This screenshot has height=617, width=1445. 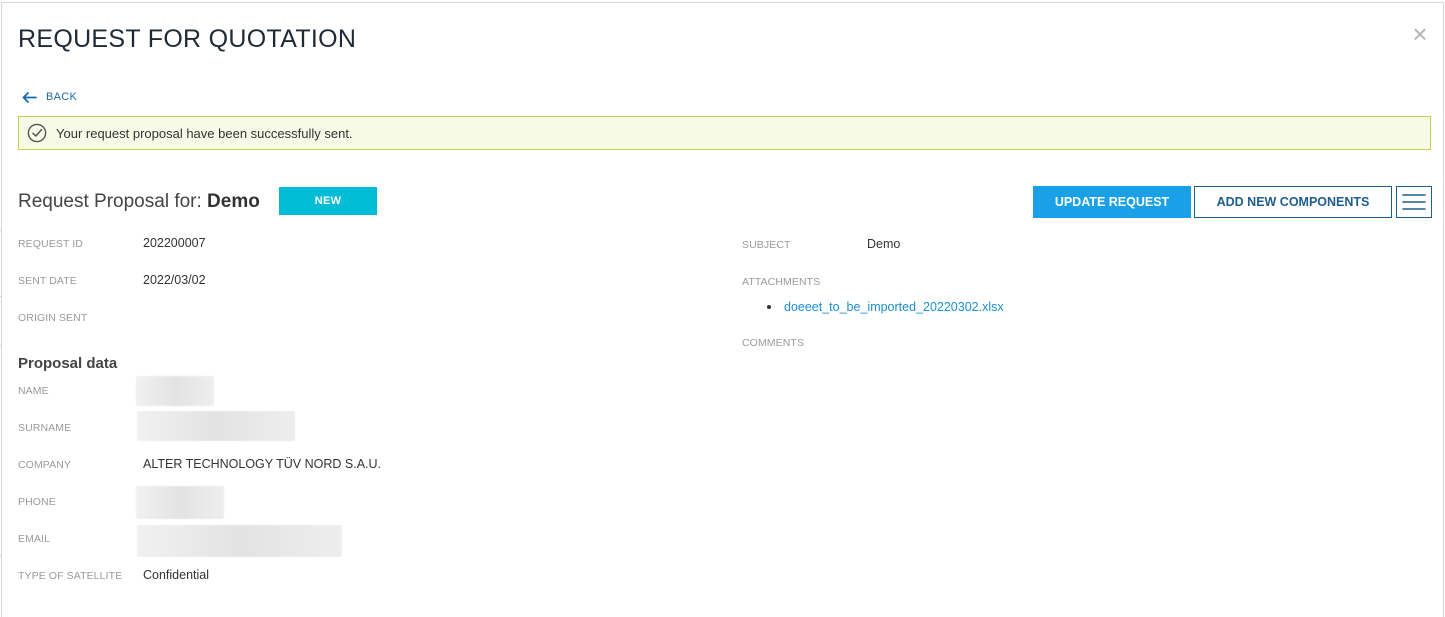 I want to click on redacted-surname-value, so click(x=216, y=426).